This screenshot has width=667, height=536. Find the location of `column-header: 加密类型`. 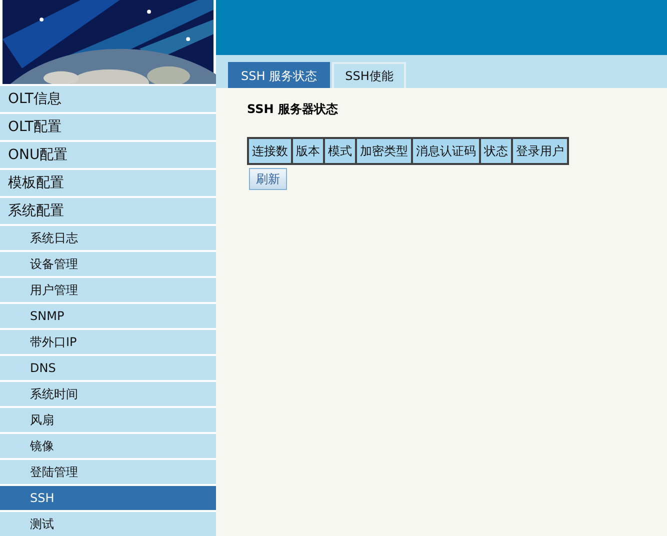

column-header: 加密类型 is located at coordinates (384, 151).